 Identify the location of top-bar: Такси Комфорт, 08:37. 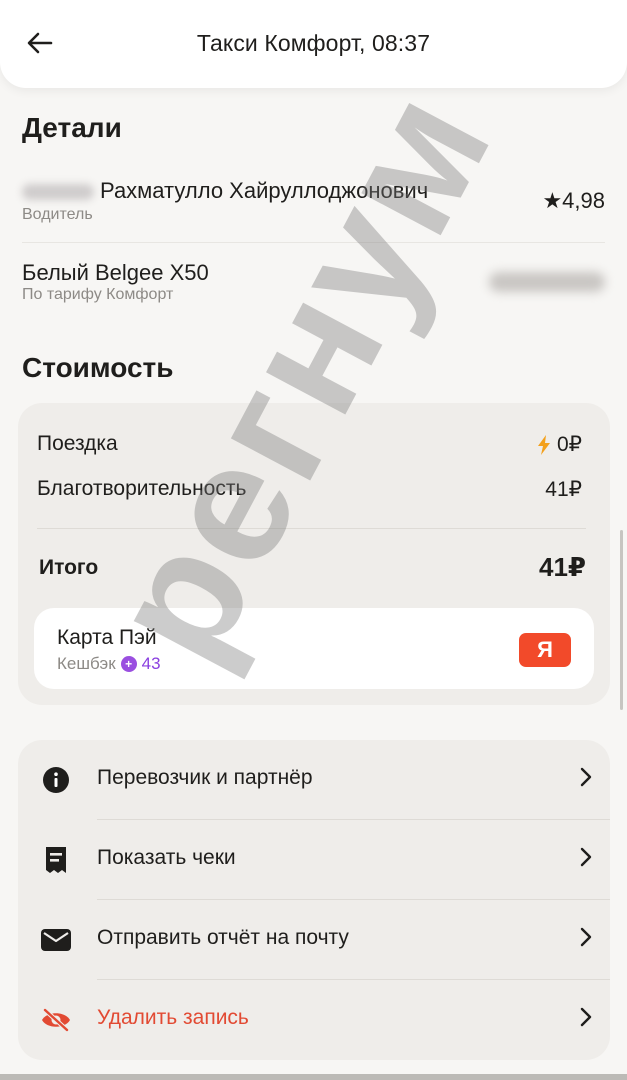
(313, 44).